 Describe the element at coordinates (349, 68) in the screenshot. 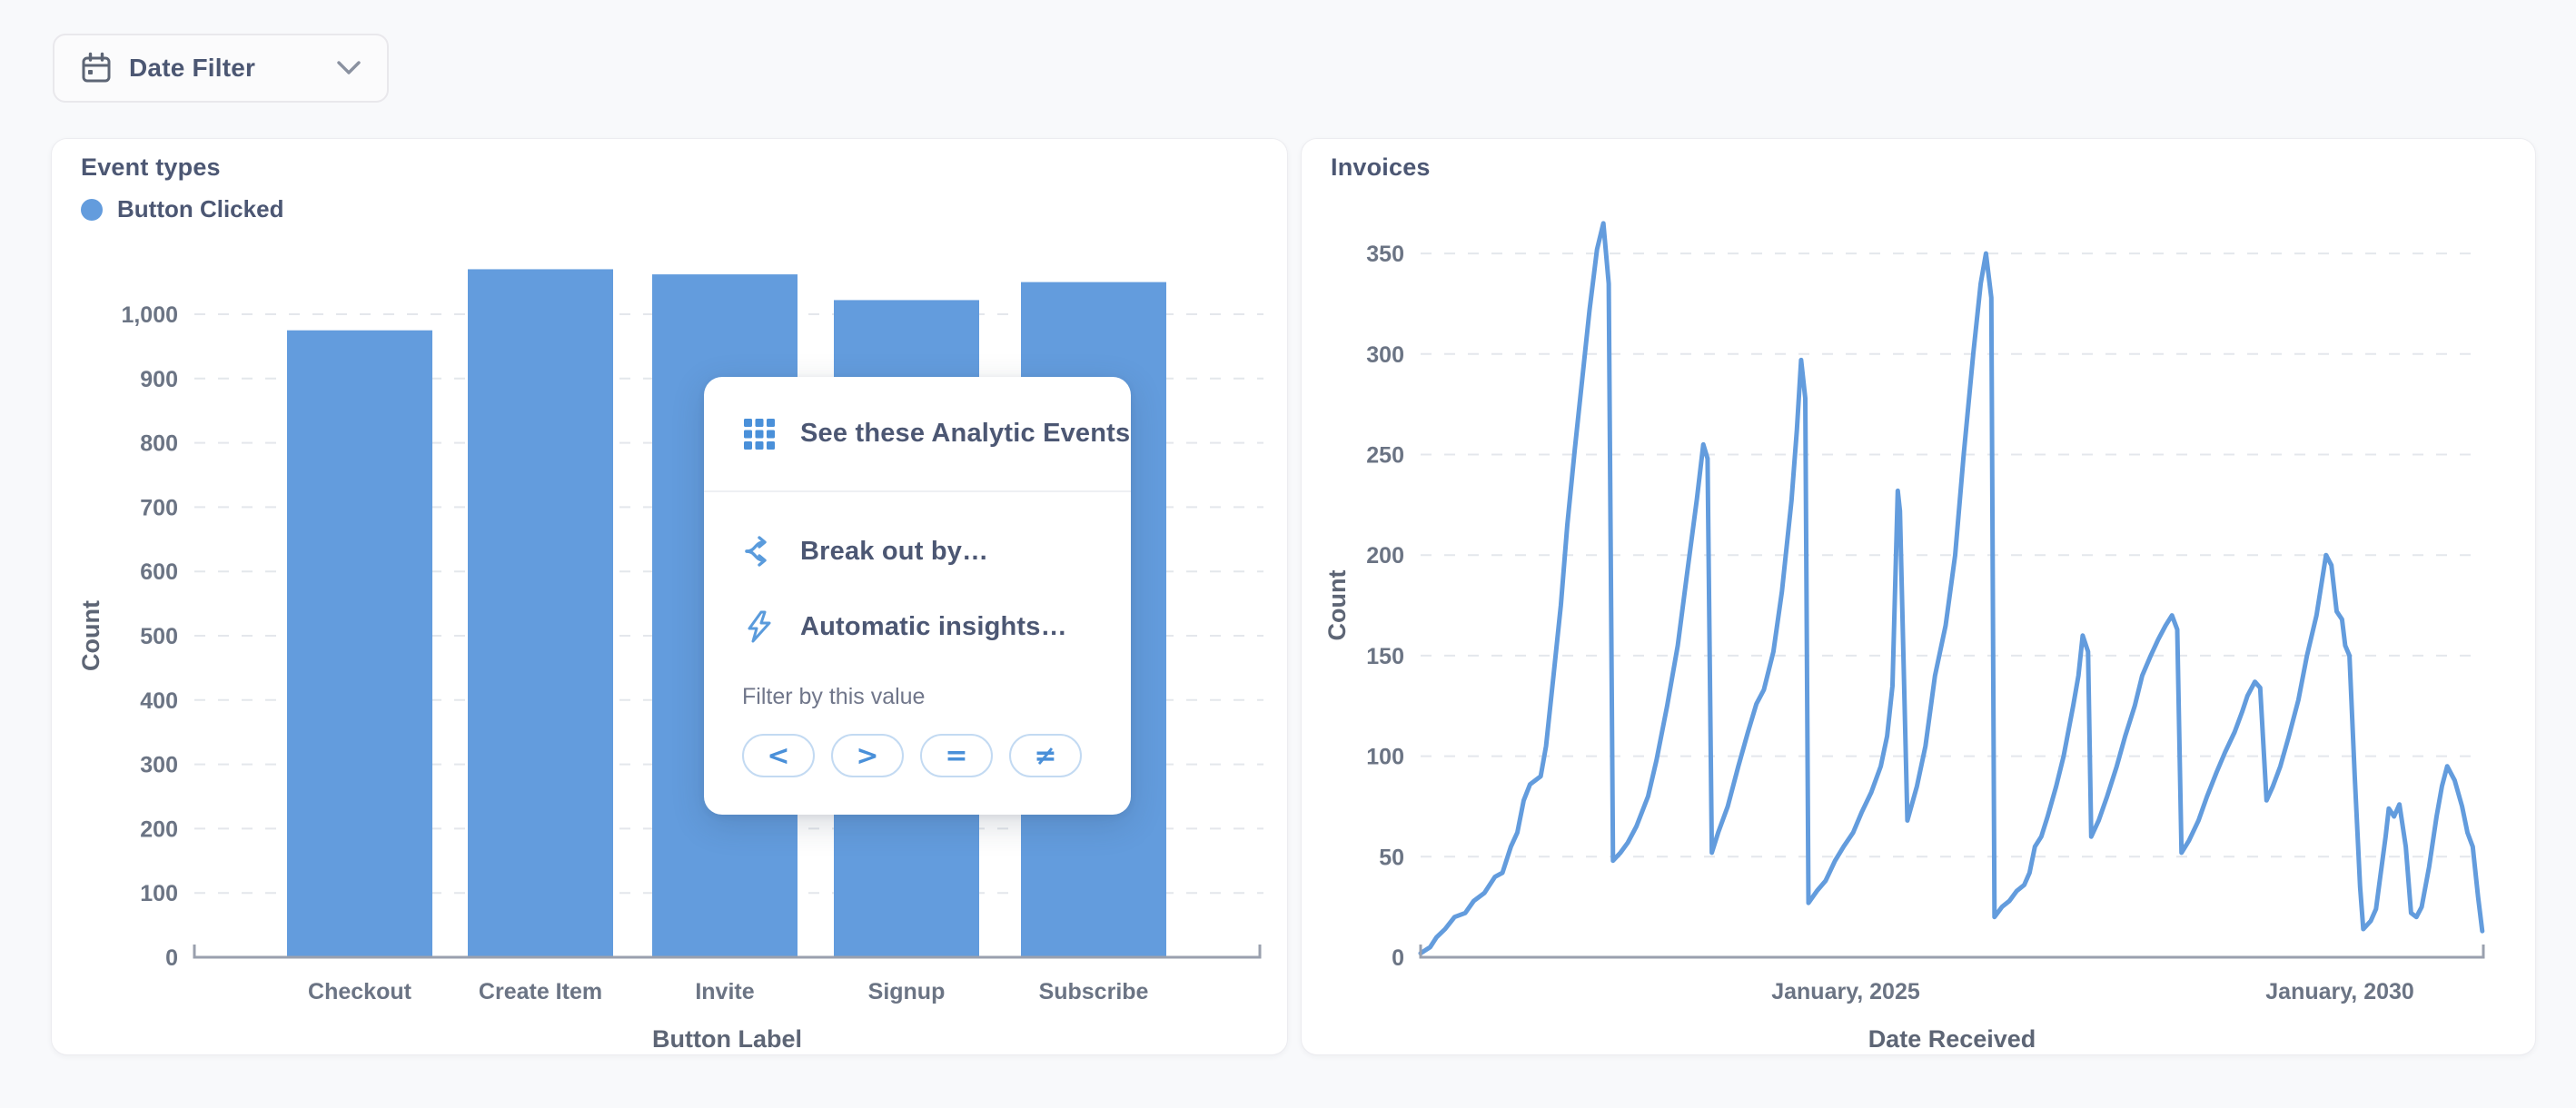

I see `chevron-down-icon` at that location.